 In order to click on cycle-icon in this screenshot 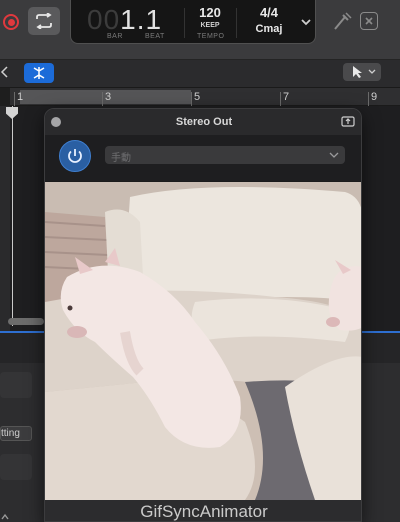, I will do `click(44, 21)`.